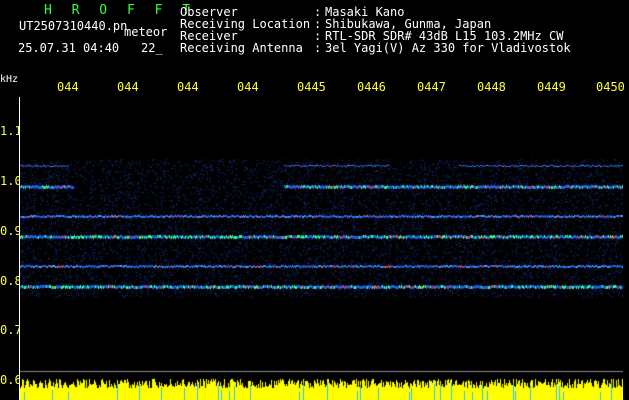 This screenshot has width=629, height=400. I want to click on time-tick: 0446, so click(371, 87).